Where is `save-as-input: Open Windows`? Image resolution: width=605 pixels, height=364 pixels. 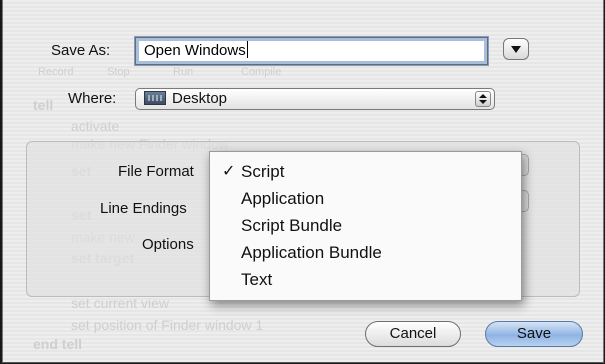 save-as-input: Open Windows is located at coordinates (311, 51).